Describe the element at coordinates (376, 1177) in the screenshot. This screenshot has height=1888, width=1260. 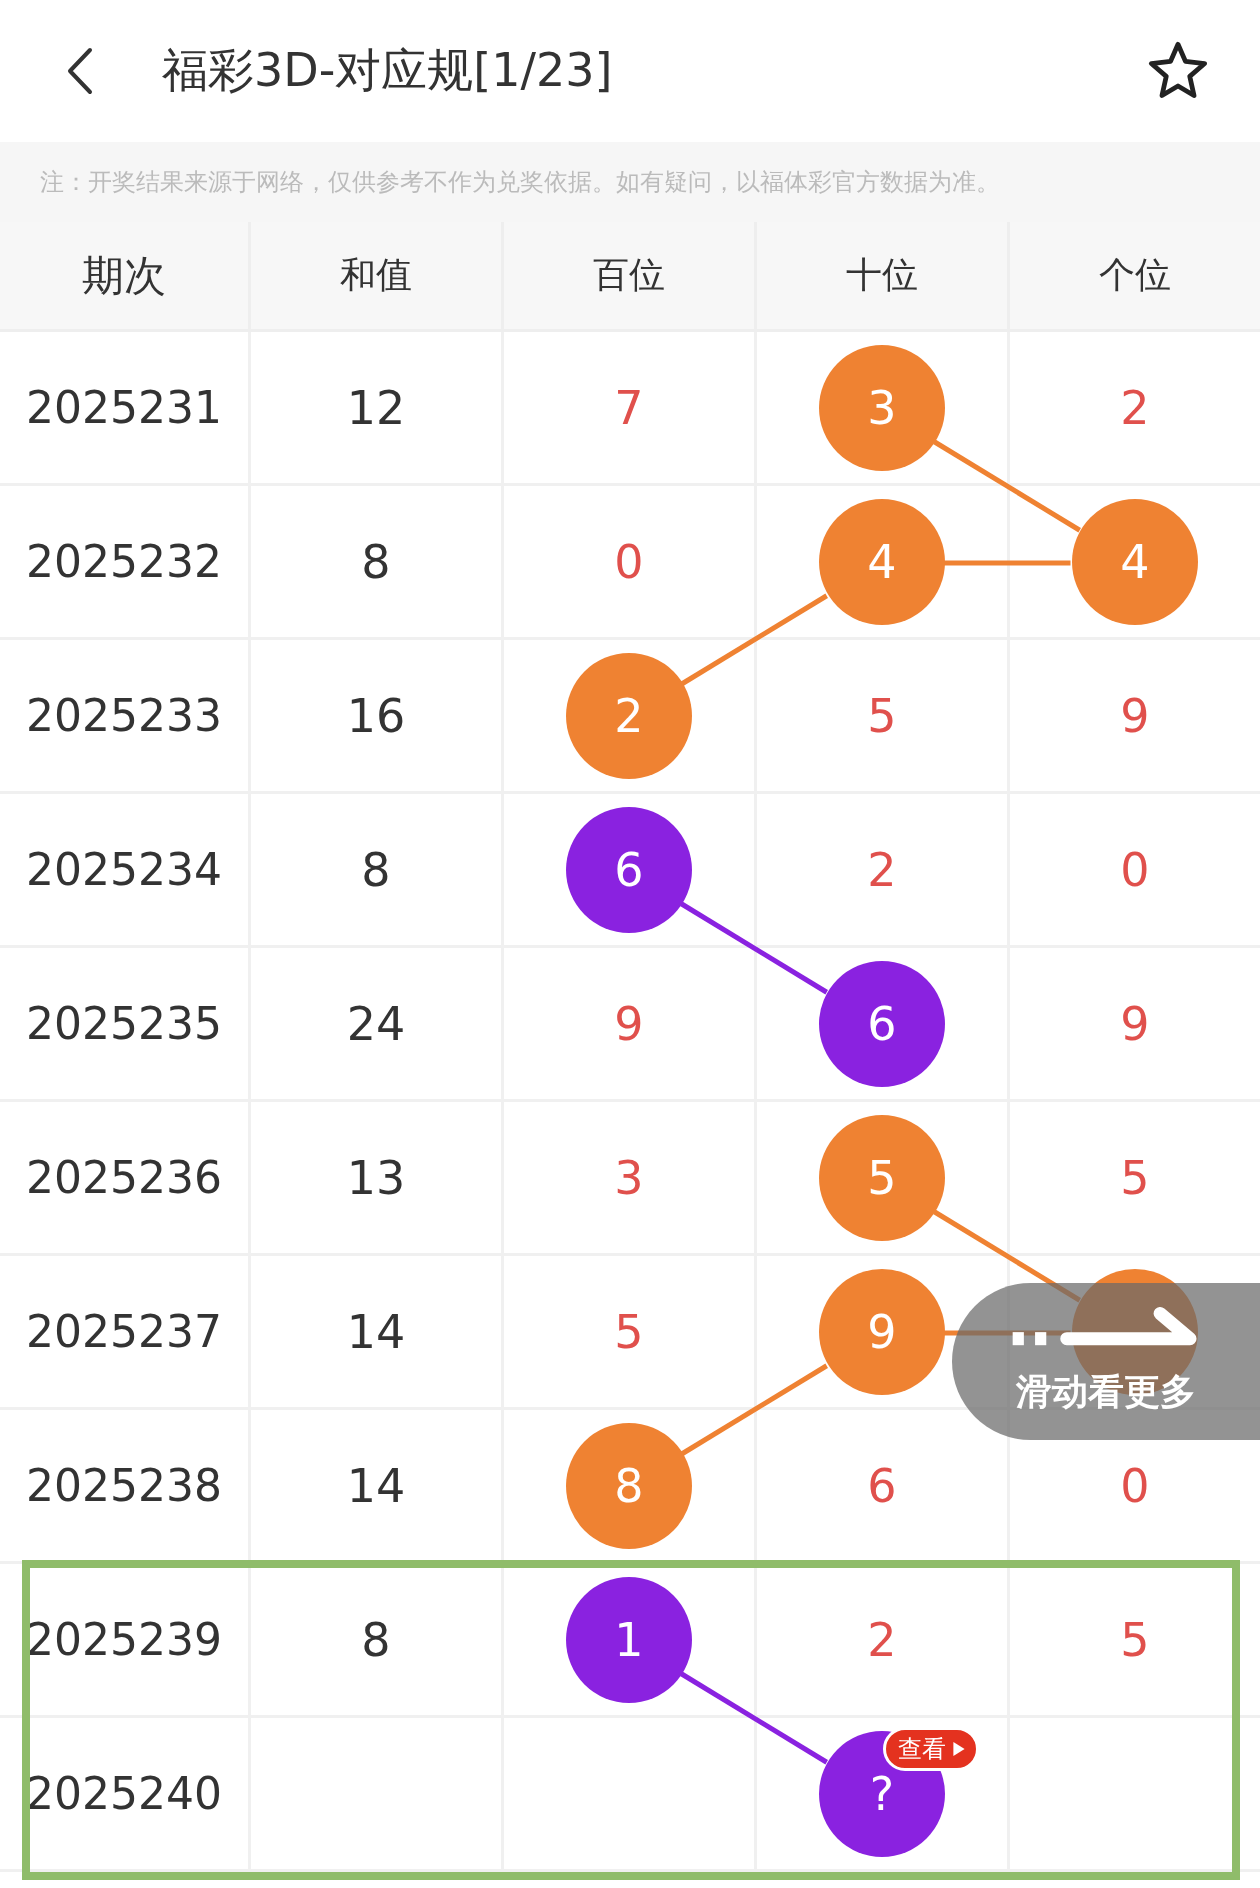
I see `sum-value: 13` at that location.